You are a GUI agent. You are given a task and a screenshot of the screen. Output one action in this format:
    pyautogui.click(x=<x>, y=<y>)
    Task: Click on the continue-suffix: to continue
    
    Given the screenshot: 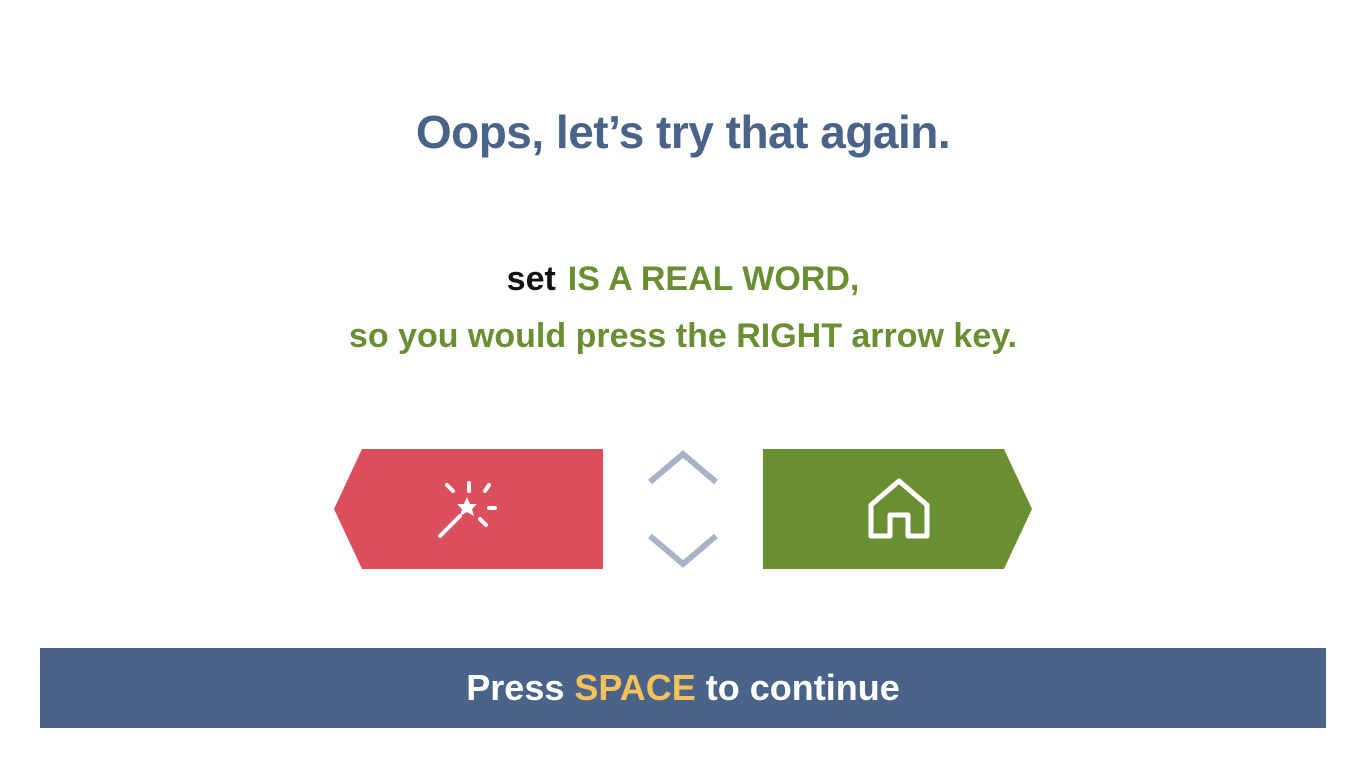 What is the action you would take?
    pyautogui.click(x=802, y=687)
    